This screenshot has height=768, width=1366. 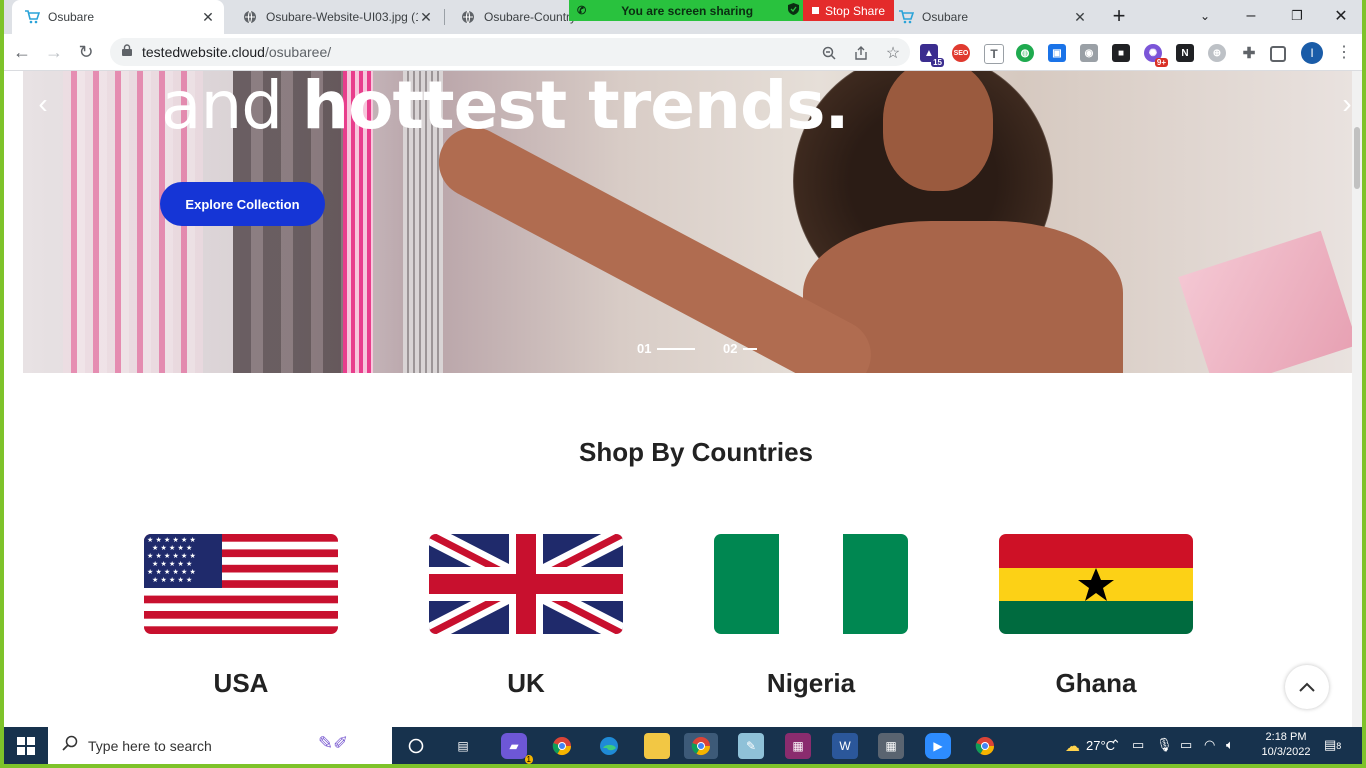 What do you see at coordinates (985, 746) in the screenshot?
I see `chrome-profile-icon` at bounding box center [985, 746].